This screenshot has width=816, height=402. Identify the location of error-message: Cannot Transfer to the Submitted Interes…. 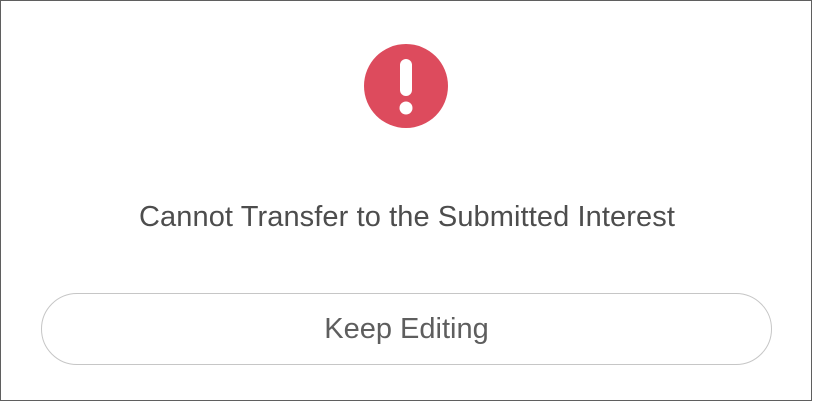
(407, 217).